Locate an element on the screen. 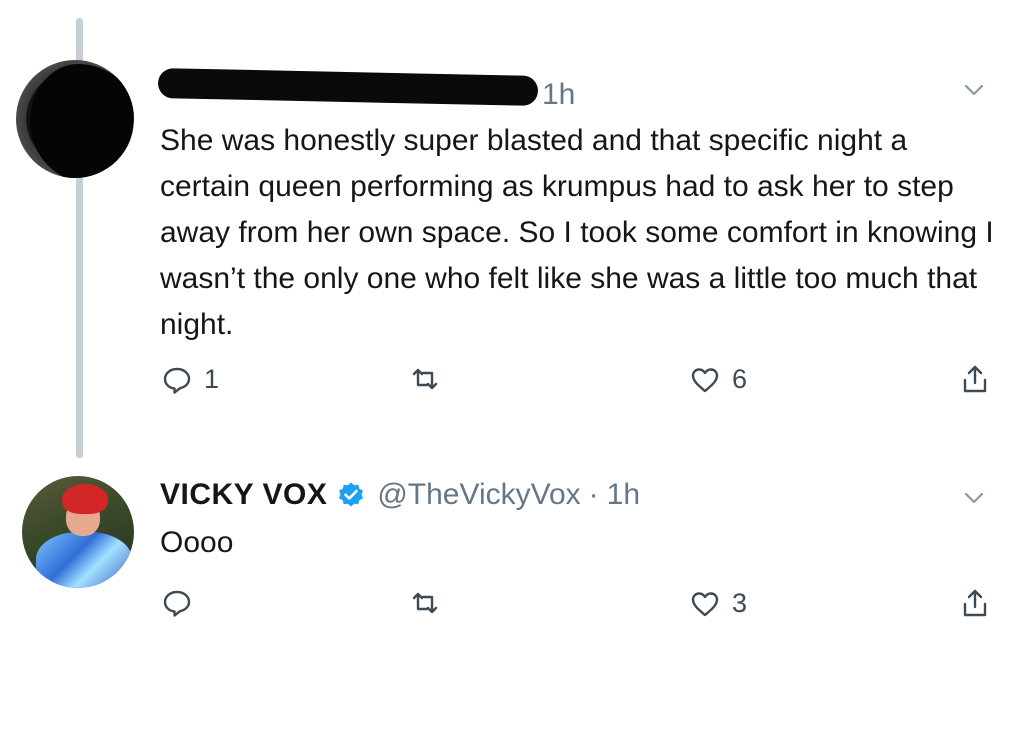 The image size is (1024, 735). verified-icon is located at coordinates (351, 494).